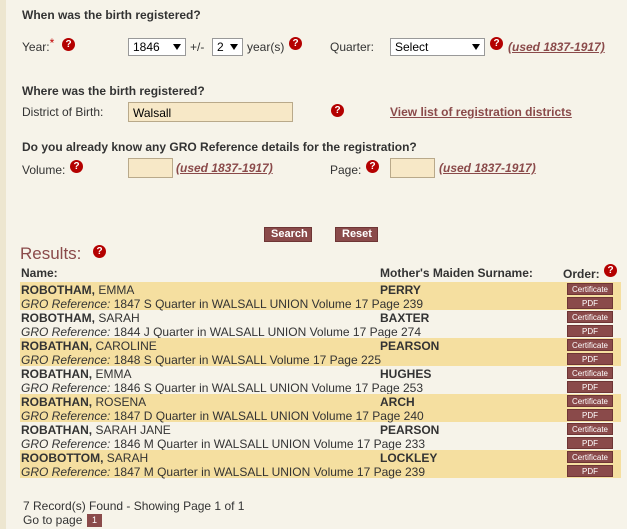 The width and height of the screenshot is (627, 529). Describe the element at coordinates (76, 166) in the screenshot. I see `volume-help-icon: ?` at that location.